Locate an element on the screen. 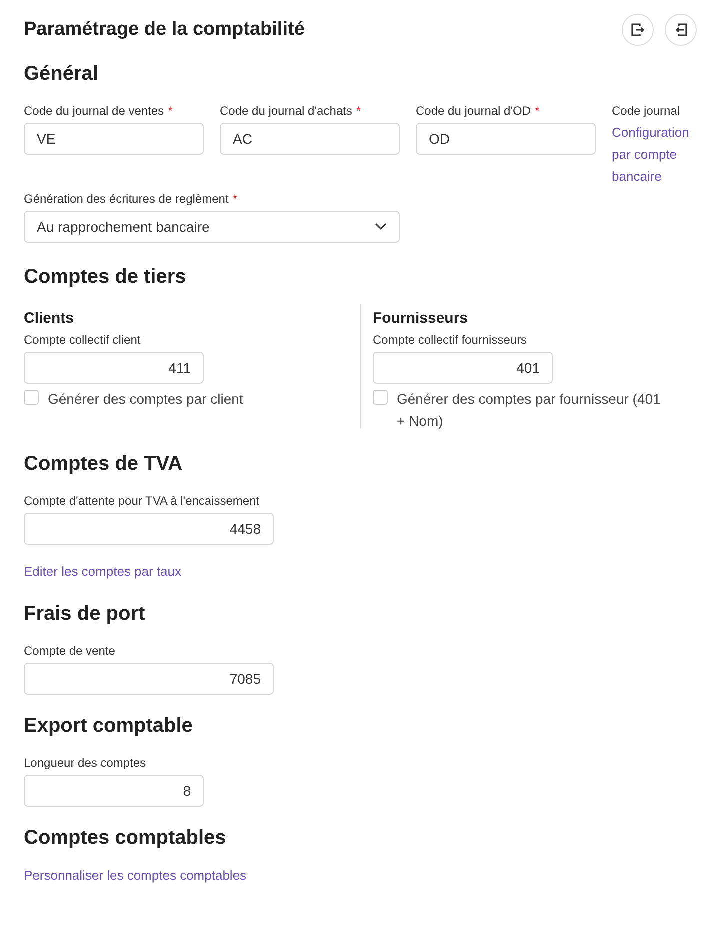  checkbox-label: Générer des comptes par client is located at coordinates (146, 399).